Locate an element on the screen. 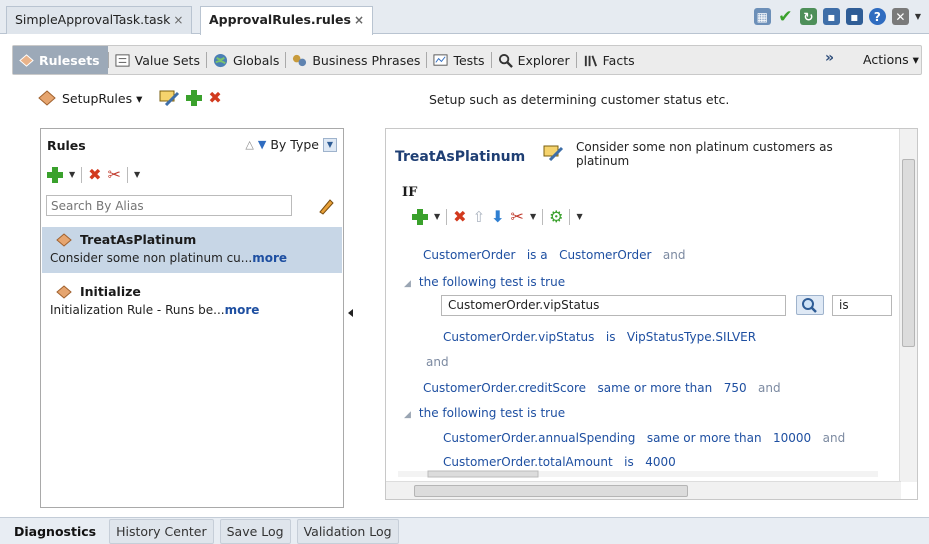 The image size is (929, 544). add-ruleset-icon is located at coordinates (194, 98).